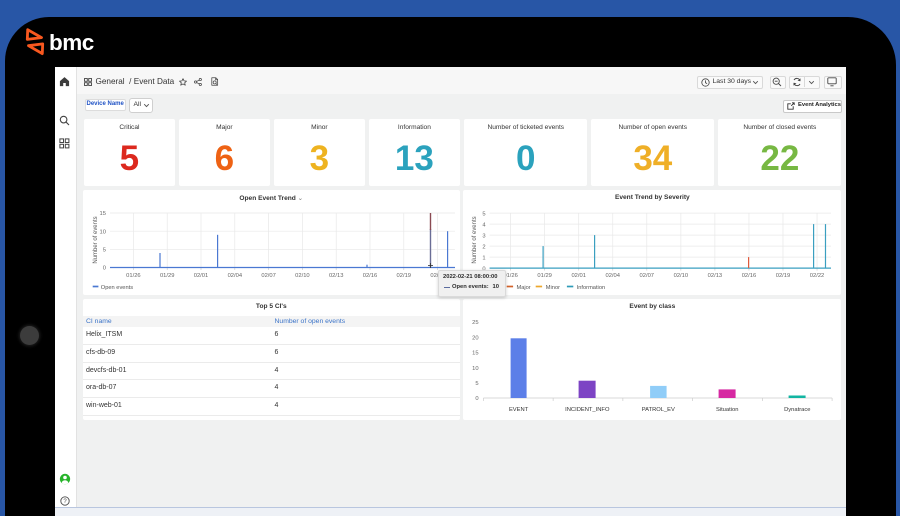 The width and height of the screenshot is (900, 516). Describe the element at coordinates (588, 410) in the screenshot. I see `svg-text: INCIDENT_INFO` at that location.